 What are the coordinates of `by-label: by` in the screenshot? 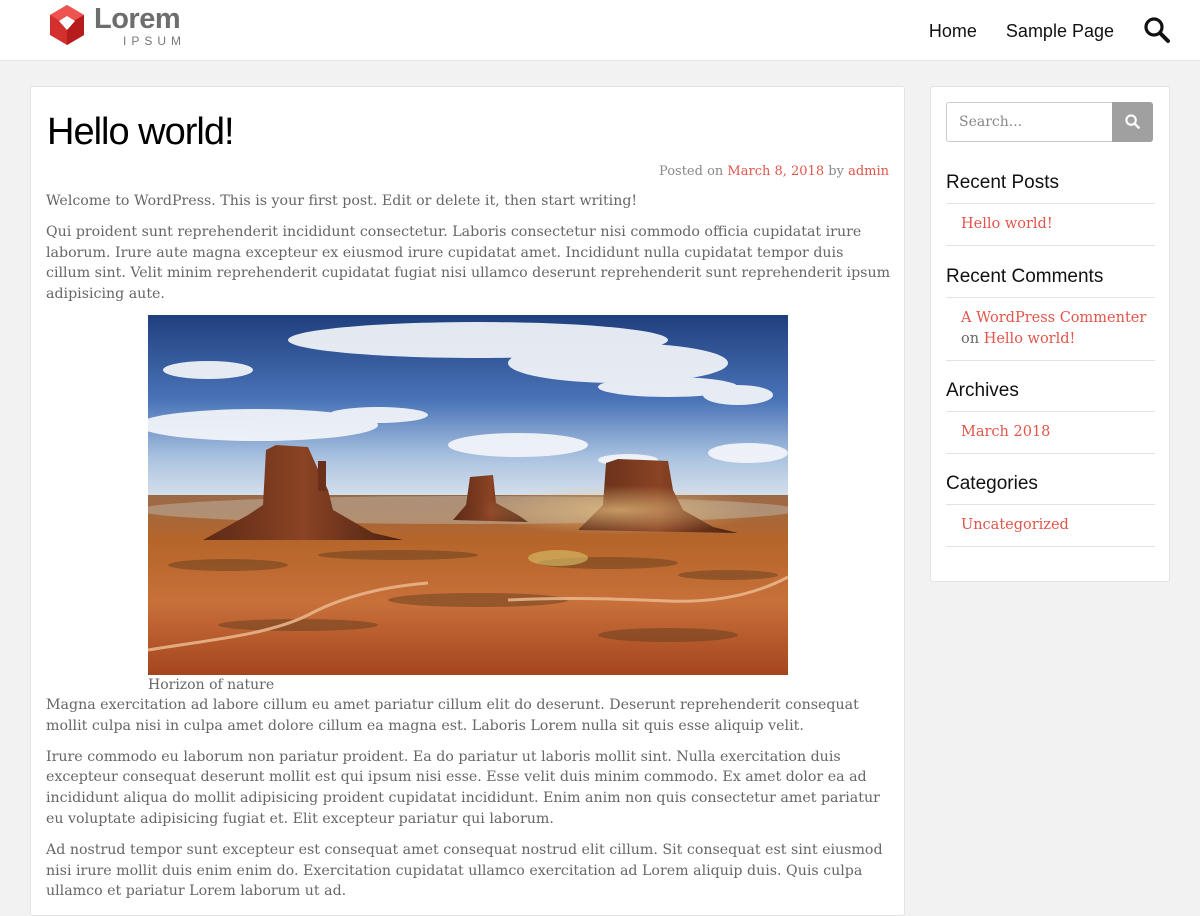 It's located at (836, 171).